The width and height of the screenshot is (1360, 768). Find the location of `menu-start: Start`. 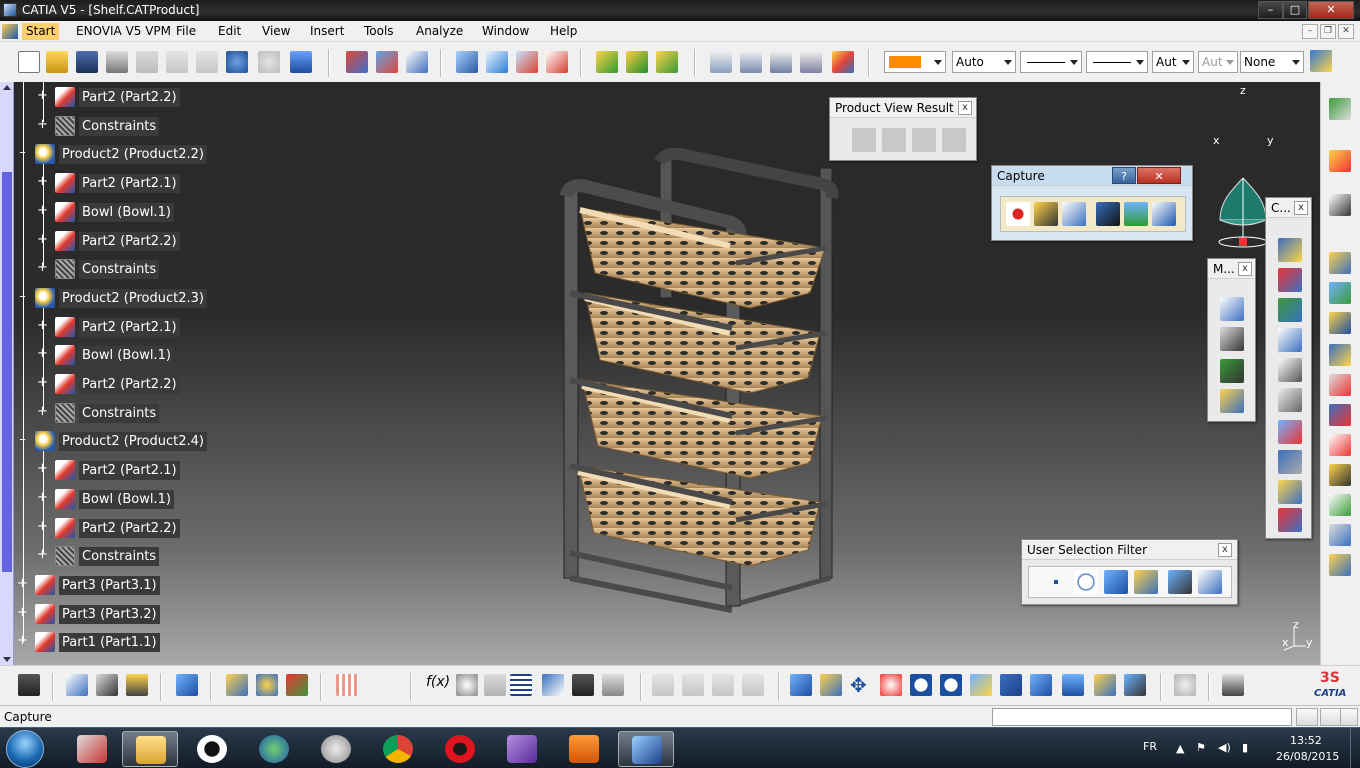

menu-start: Start is located at coordinates (41, 31).